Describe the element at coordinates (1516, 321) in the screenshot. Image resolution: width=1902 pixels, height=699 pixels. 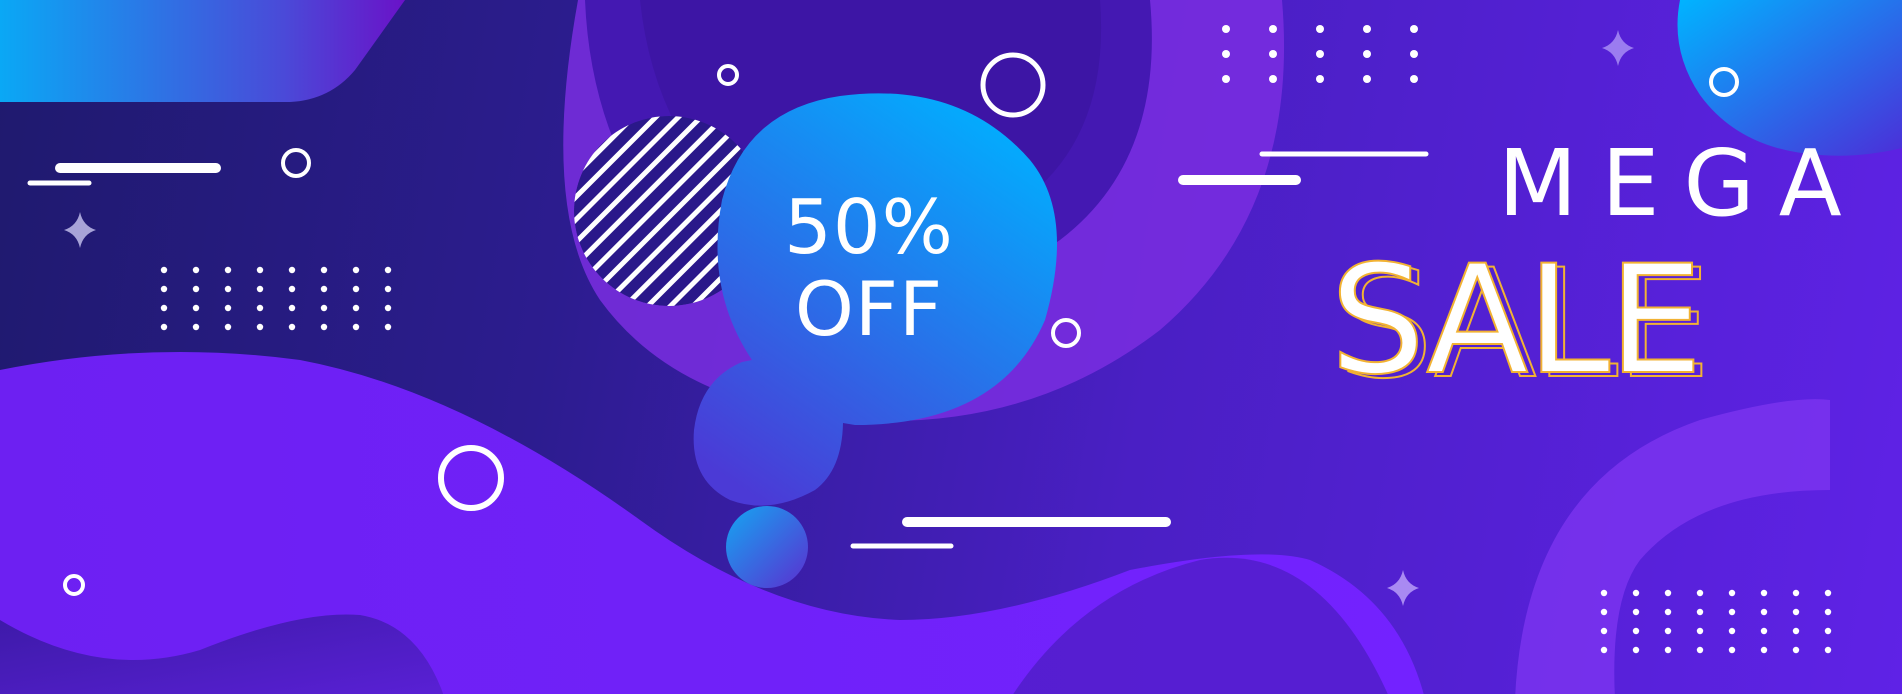
I see `headline-sale-text: SALE` at that location.